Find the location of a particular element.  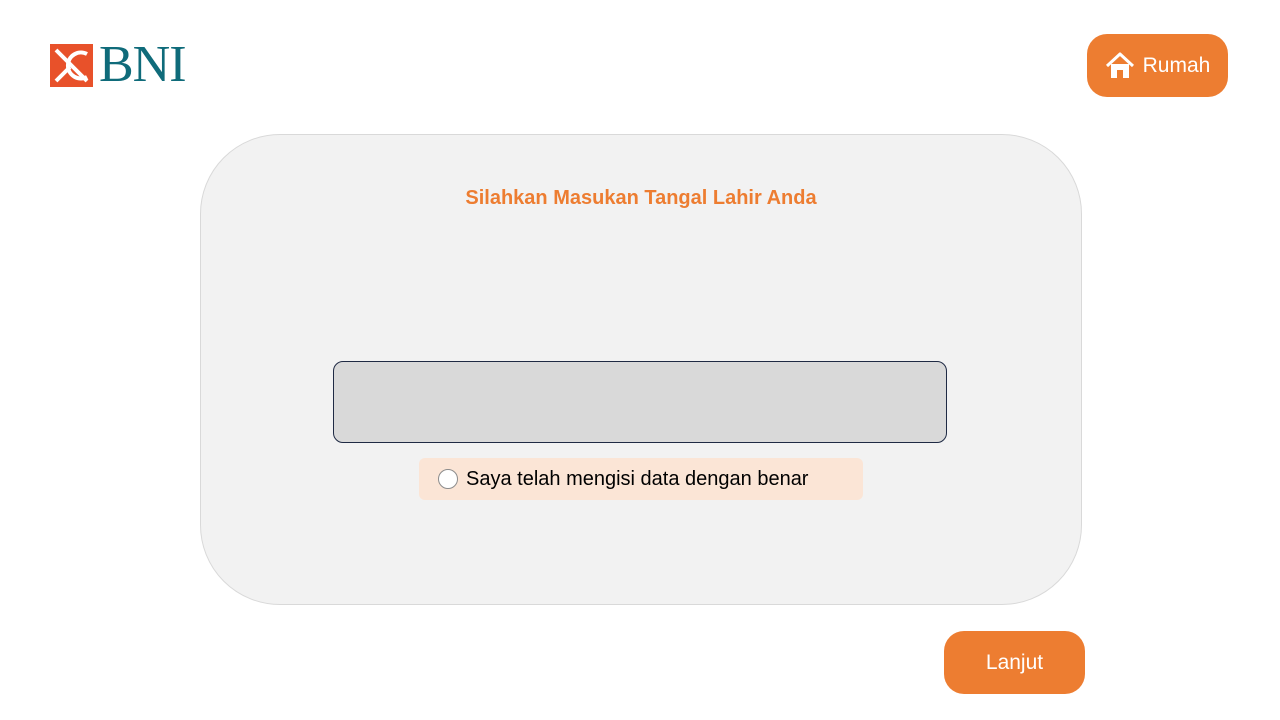

birthdate-input is located at coordinates (640, 402).